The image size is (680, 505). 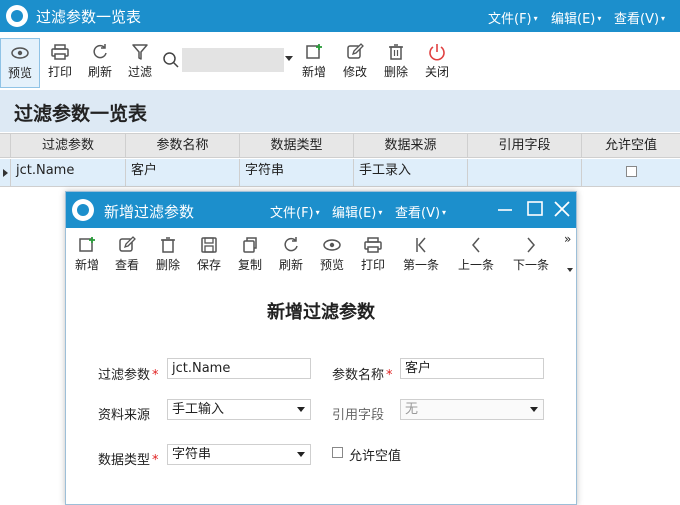 What do you see at coordinates (567, 239) in the screenshot?
I see `more-icon: »` at bounding box center [567, 239].